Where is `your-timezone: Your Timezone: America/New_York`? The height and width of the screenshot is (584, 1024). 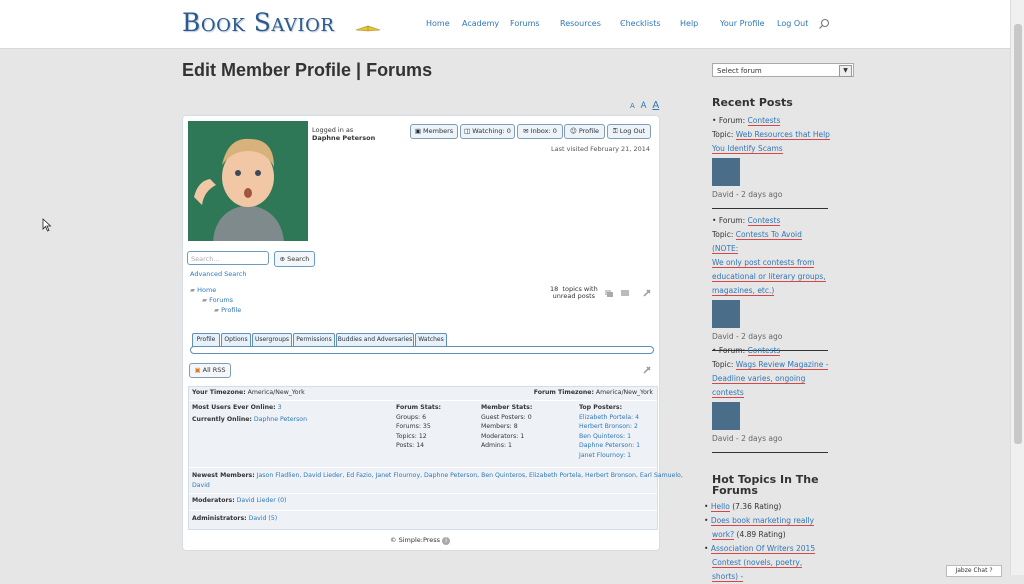
your-timezone: Your Timezone: America/New_York is located at coordinates (248, 392).